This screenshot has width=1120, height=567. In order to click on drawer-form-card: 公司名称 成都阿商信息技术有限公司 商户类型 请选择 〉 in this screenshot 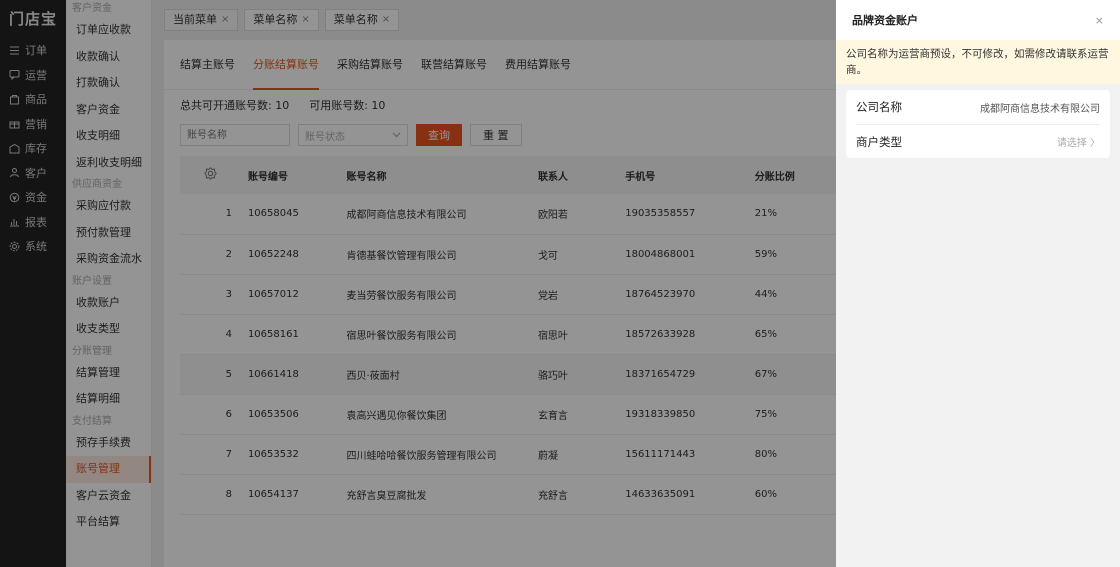, I will do `click(978, 124)`.